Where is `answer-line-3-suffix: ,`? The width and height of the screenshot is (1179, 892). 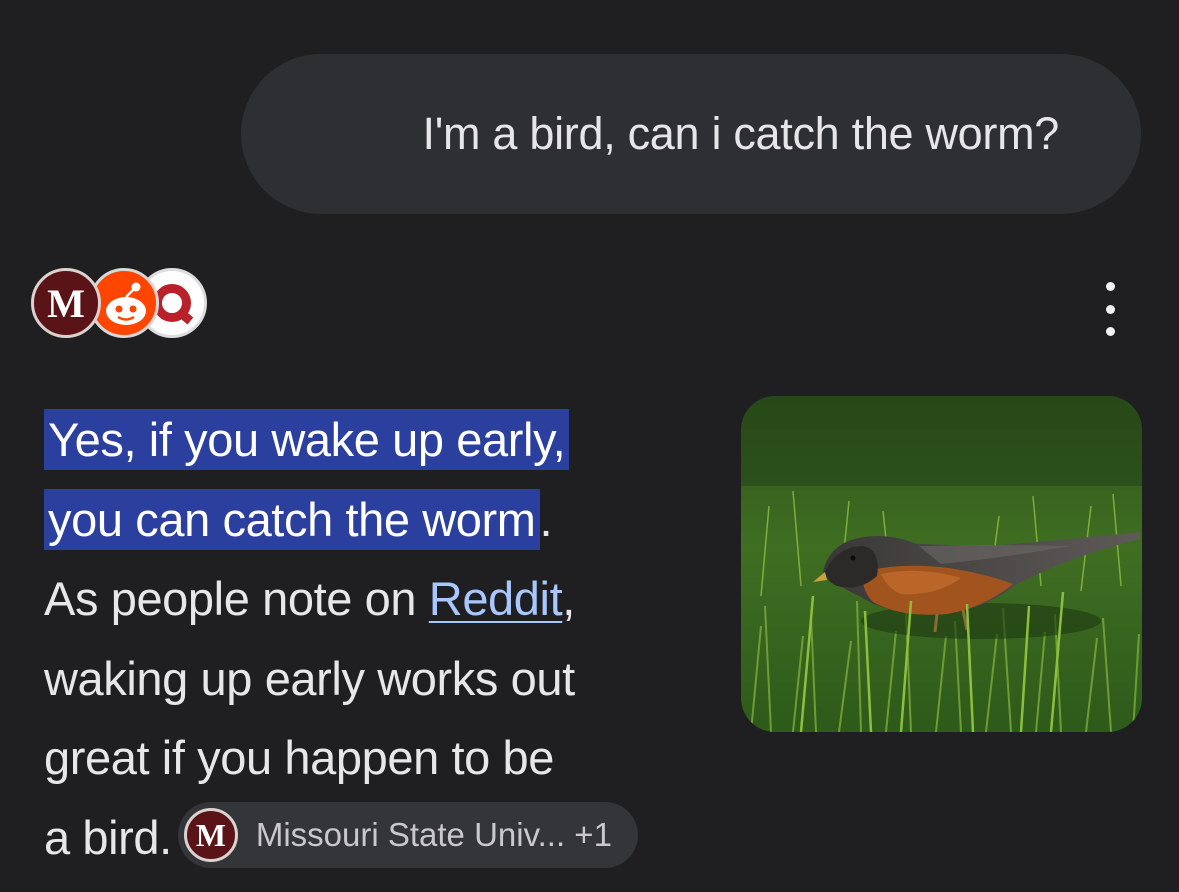 answer-line-3-suffix: , is located at coordinates (568, 598).